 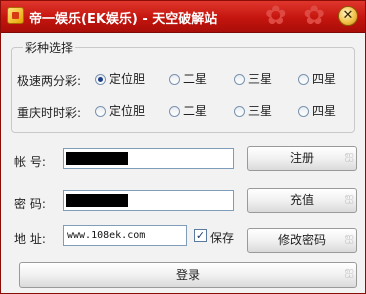 I want to click on title-bar: ✿ ✿ 帝一娱乐(EK娱乐) - 天空破解站 ✕, so click(x=183, y=17).